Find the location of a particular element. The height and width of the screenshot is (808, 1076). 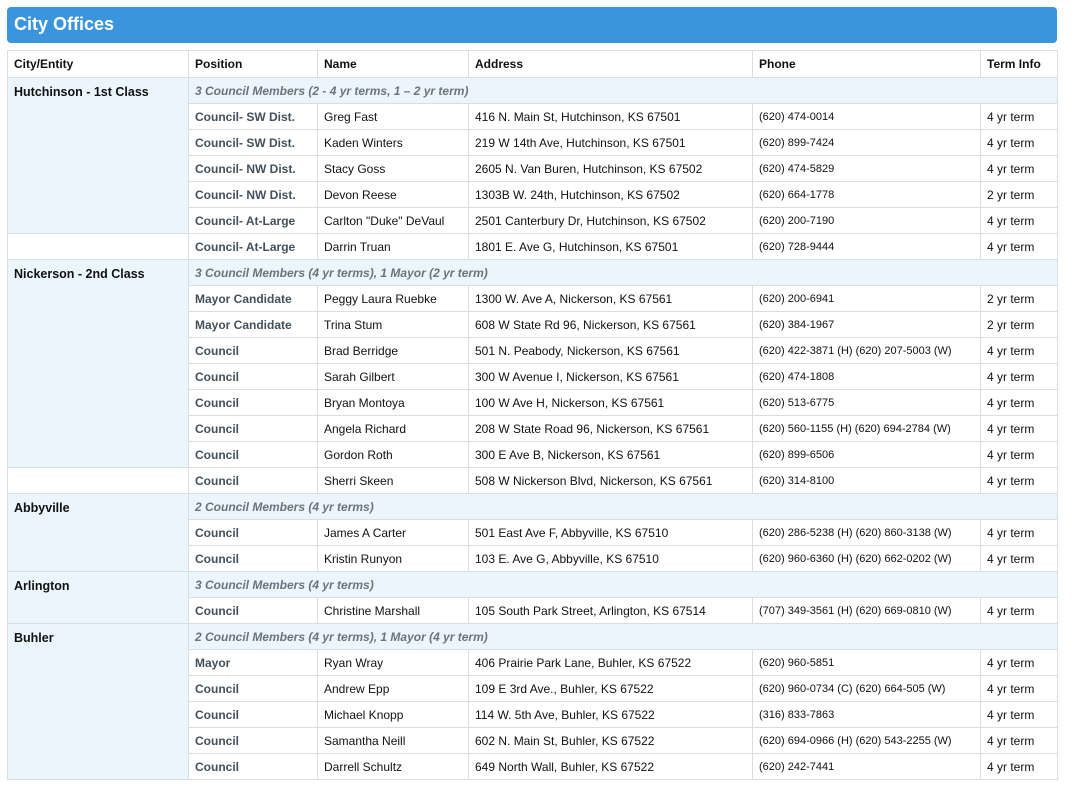

name-cell: Ryan Wray is located at coordinates (393, 662).